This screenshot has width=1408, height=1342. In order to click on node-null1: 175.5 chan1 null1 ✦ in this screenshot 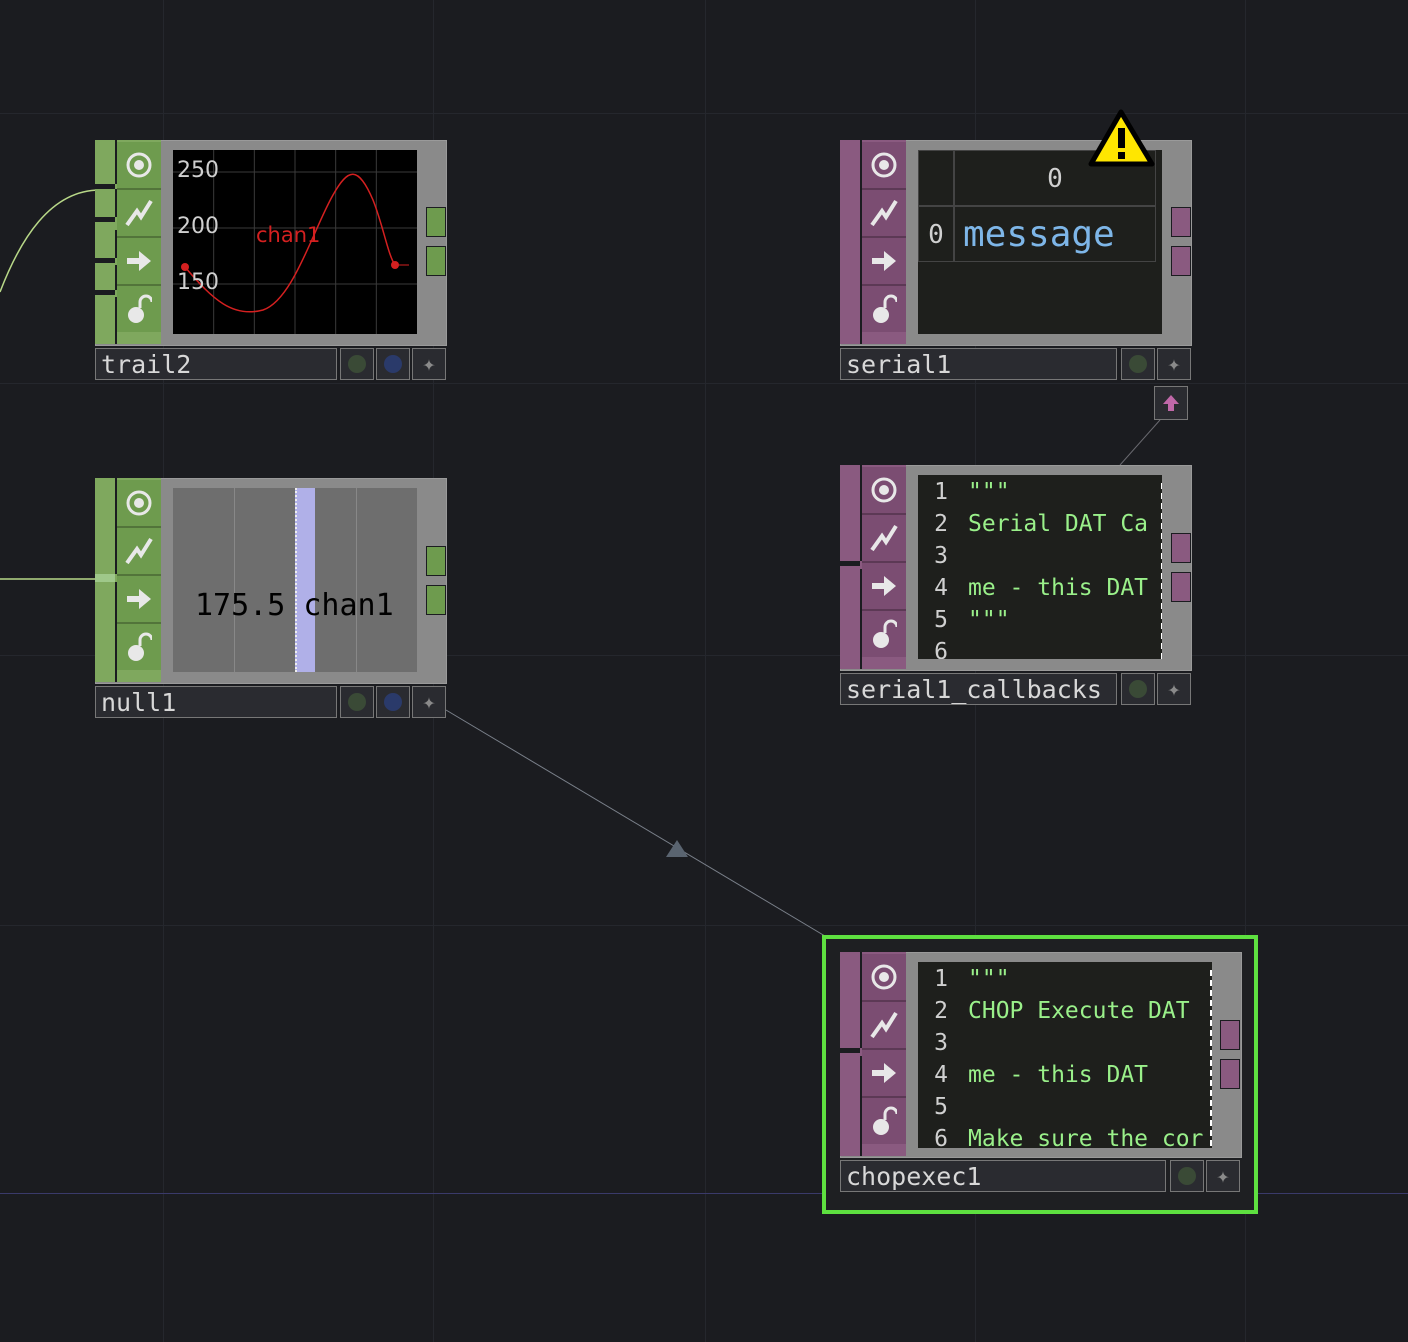, I will do `click(271, 600)`.